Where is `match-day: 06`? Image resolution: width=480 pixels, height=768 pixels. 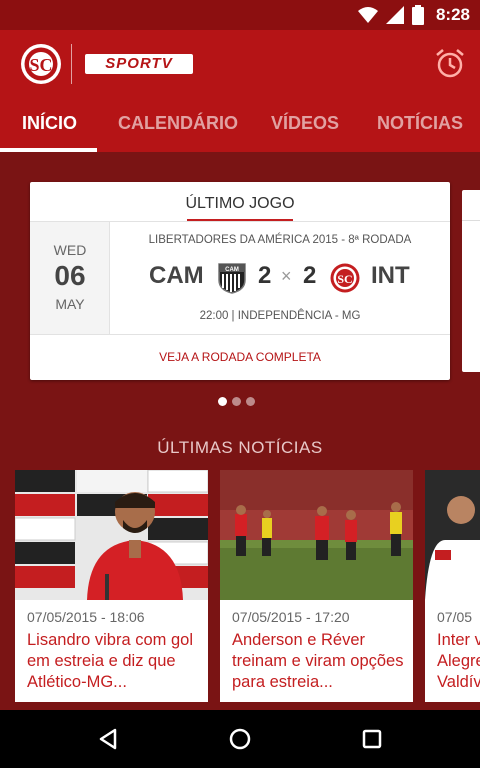 match-day: 06 is located at coordinates (70, 275).